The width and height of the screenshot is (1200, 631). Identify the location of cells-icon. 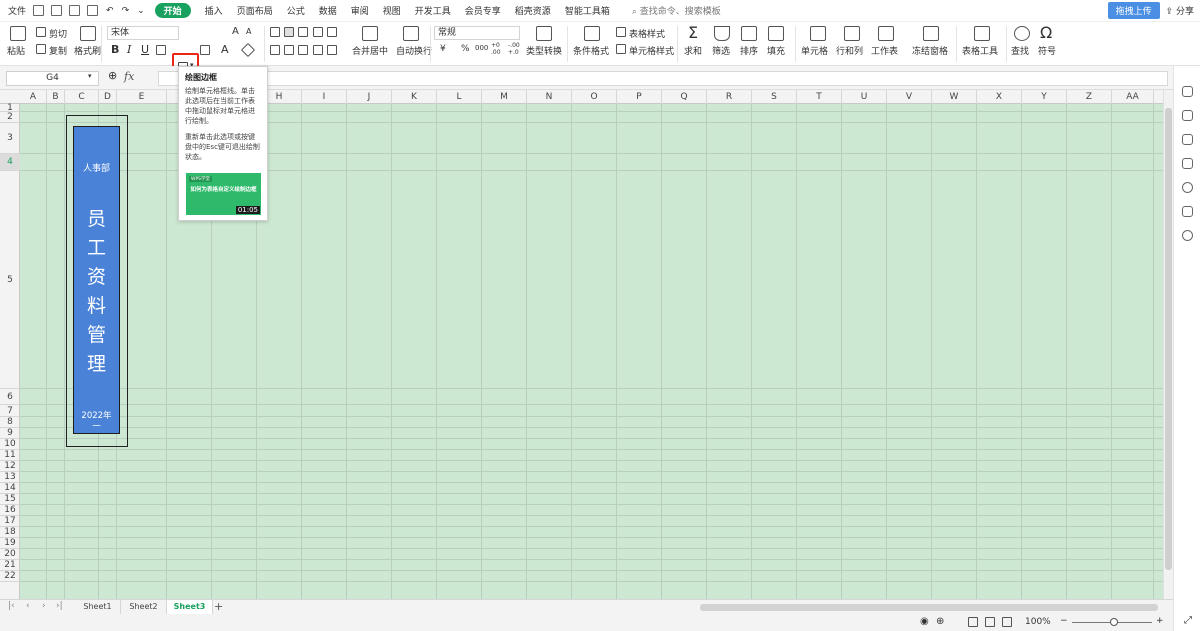
(818, 33).